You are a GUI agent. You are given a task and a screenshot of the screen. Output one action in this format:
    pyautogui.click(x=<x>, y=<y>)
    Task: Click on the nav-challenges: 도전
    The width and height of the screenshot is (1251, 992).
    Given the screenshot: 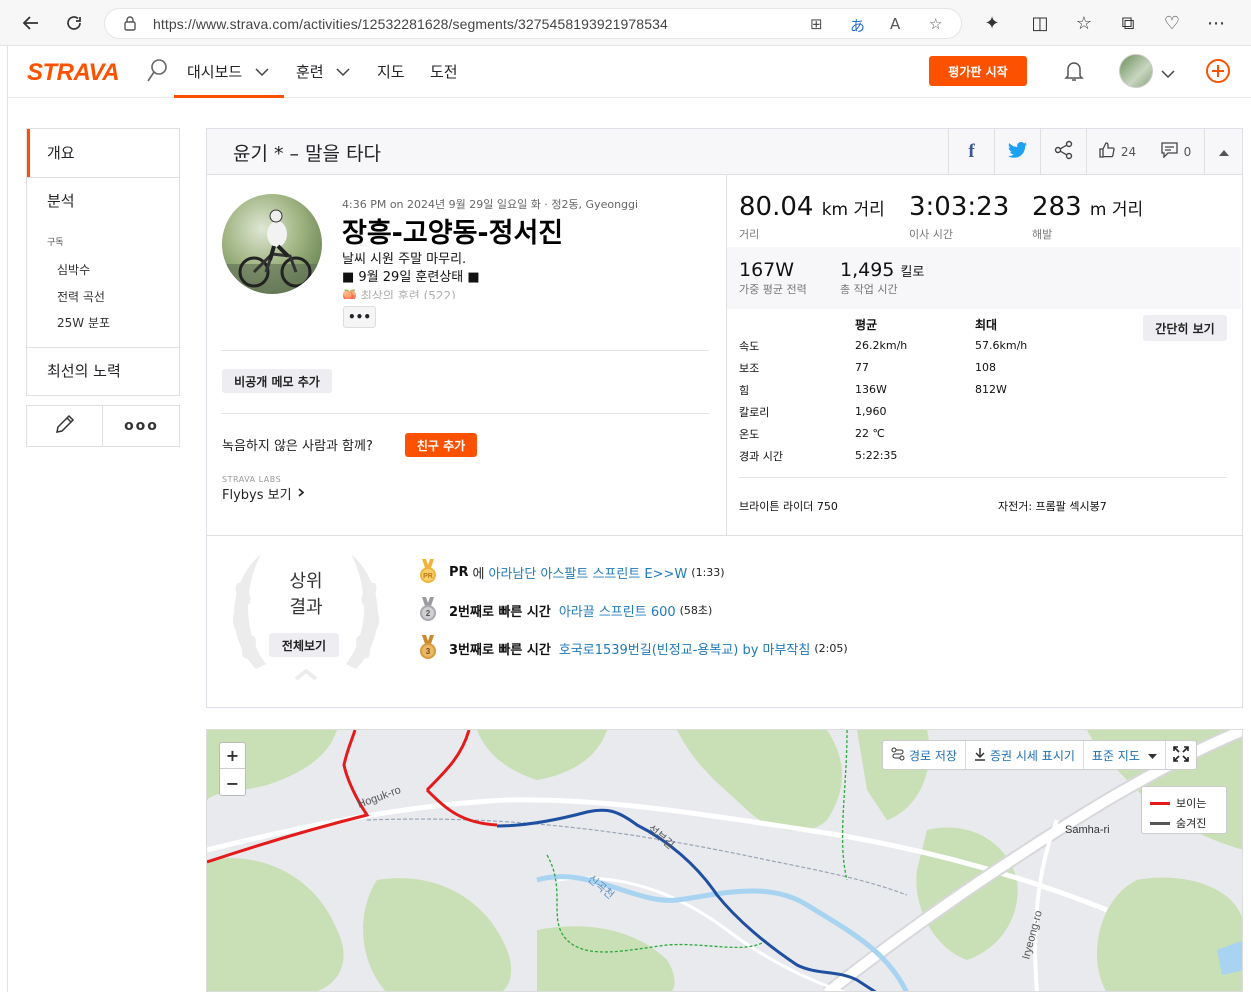 What is the action you would take?
    pyautogui.click(x=444, y=71)
    